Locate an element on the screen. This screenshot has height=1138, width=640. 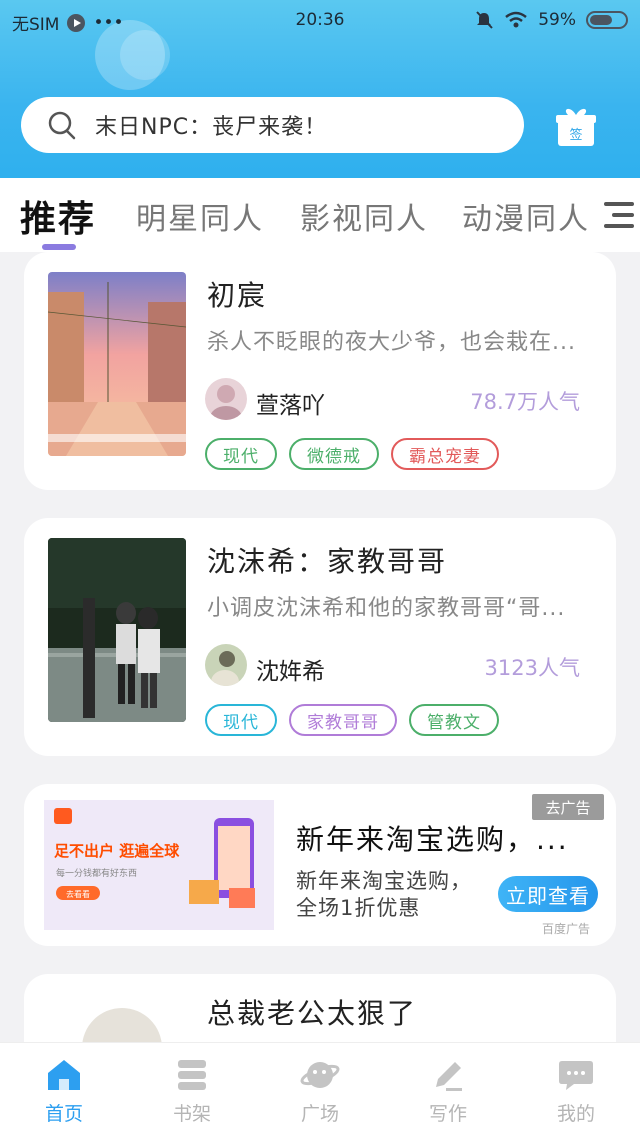
popularity-count: 78.7万人气 is located at coordinates (525, 402).